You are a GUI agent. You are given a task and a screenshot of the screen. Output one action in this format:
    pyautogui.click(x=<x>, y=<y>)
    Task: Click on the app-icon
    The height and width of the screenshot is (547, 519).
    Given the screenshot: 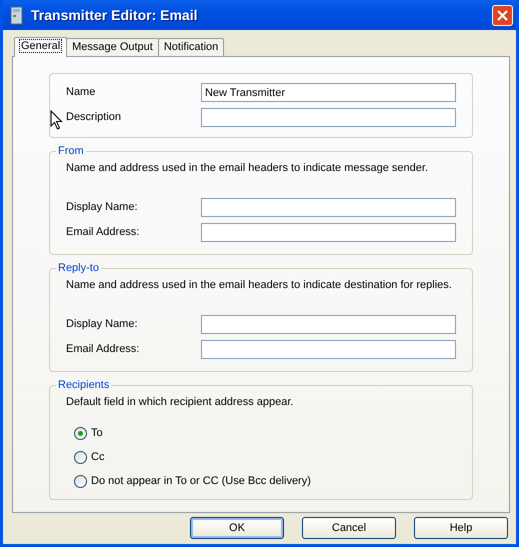 What is the action you would take?
    pyautogui.click(x=16, y=15)
    